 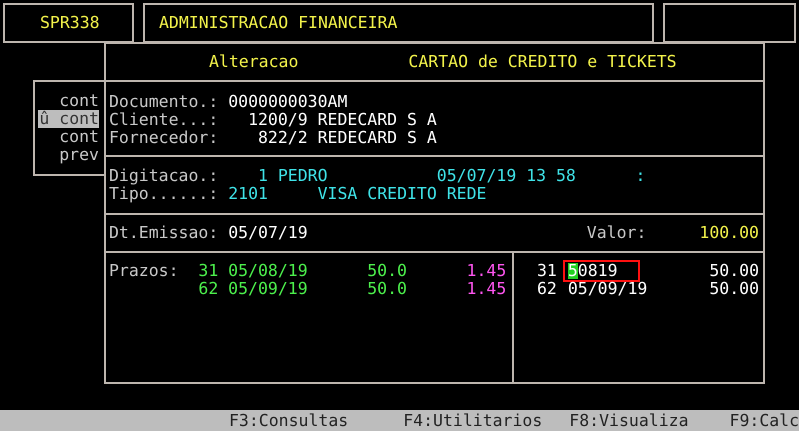 I want to click on field-value: 1, so click(x=262, y=176).